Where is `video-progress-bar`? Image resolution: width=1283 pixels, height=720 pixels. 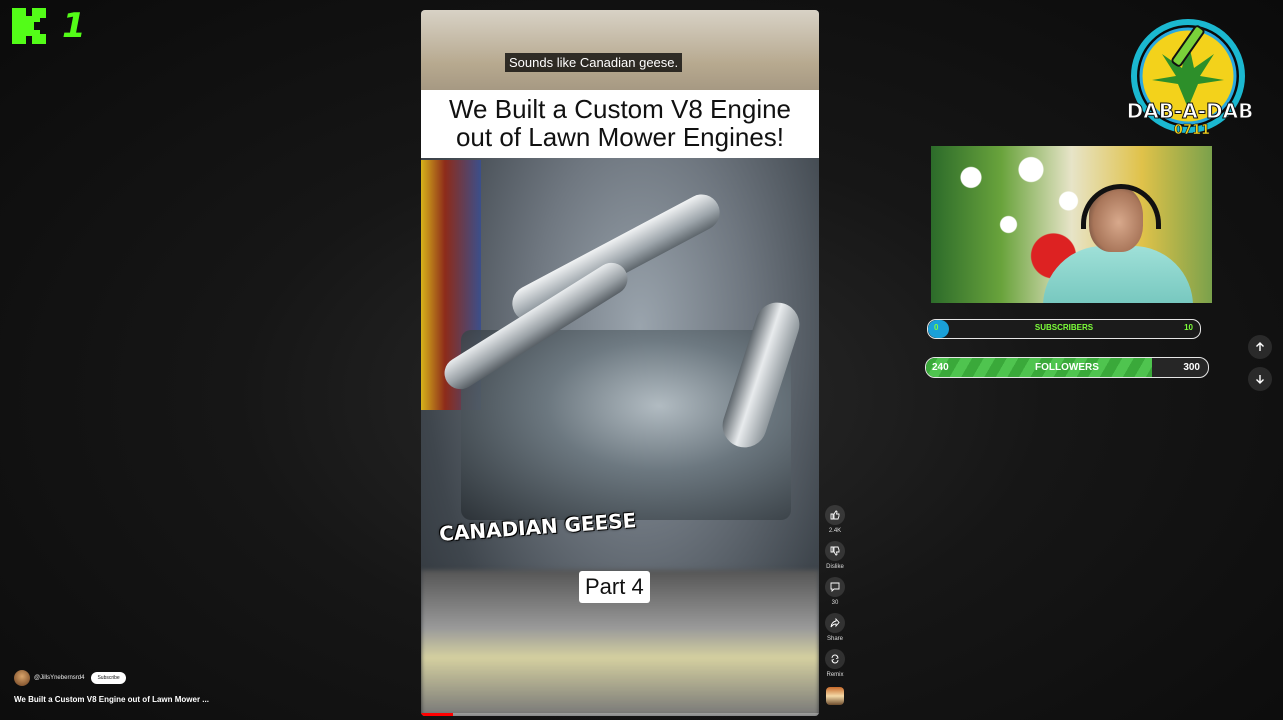 video-progress-bar is located at coordinates (620, 714).